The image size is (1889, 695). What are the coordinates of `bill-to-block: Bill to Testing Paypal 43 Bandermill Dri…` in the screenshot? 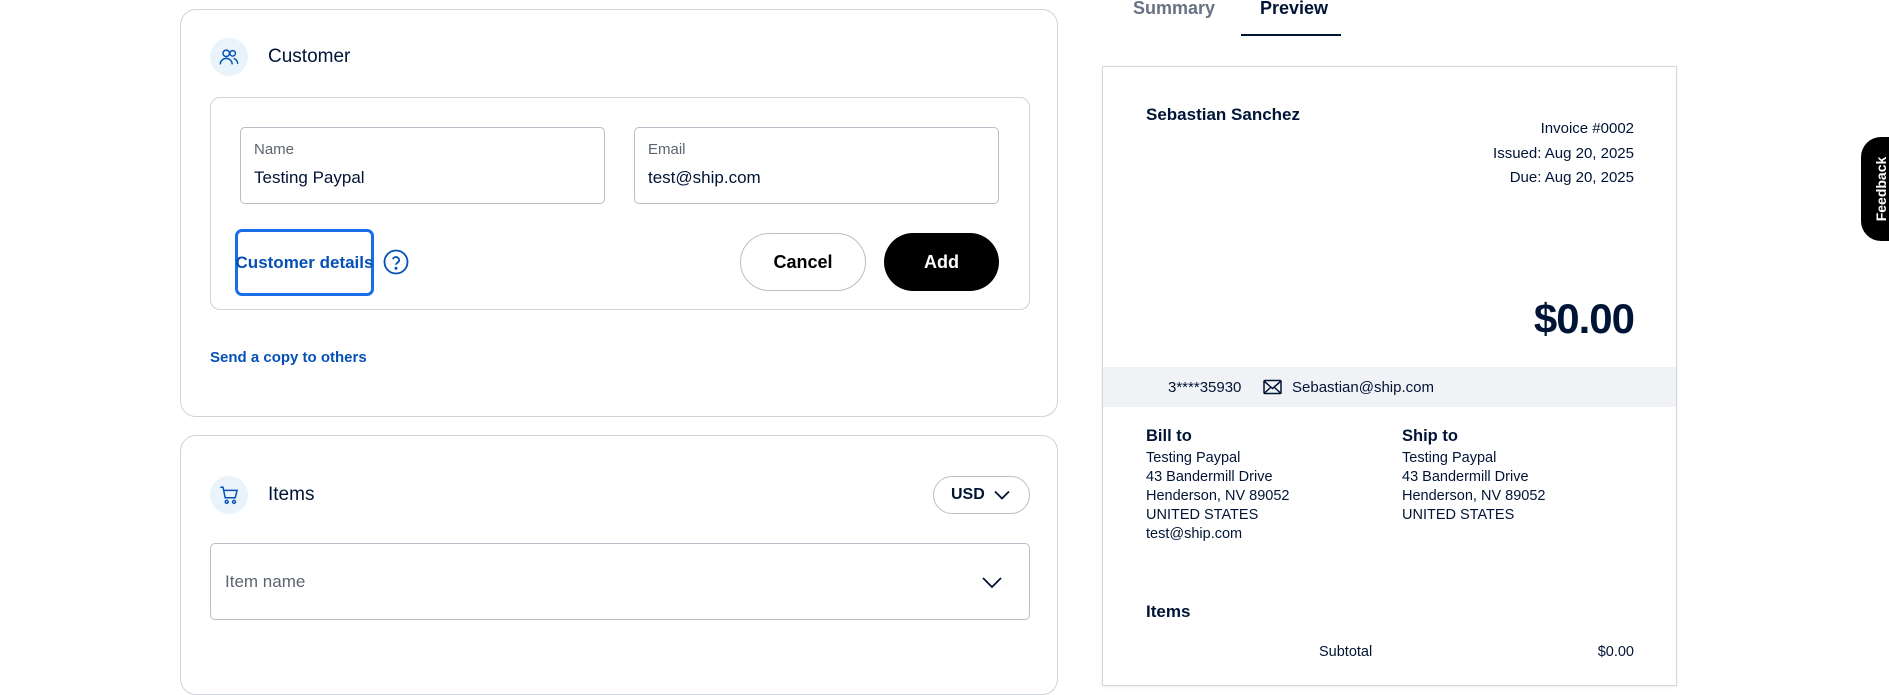 It's located at (1266, 485).